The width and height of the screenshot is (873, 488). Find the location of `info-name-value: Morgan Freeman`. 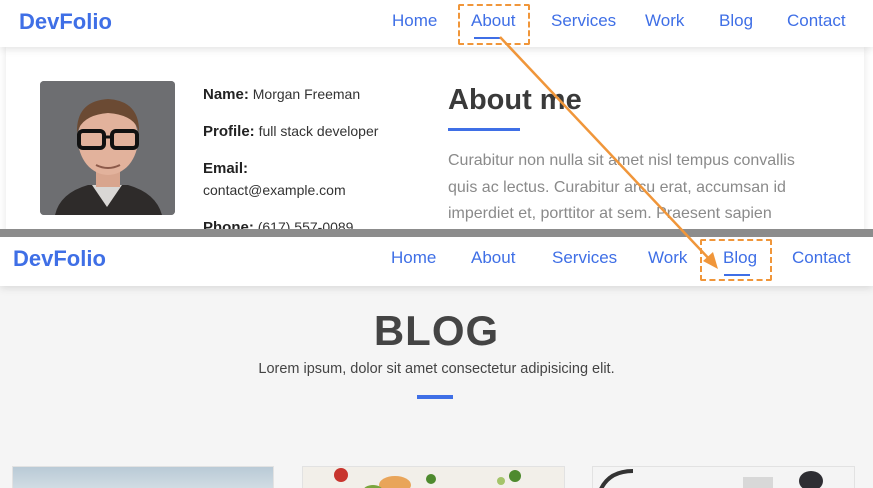

info-name-value: Morgan Freeman is located at coordinates (306, 94).